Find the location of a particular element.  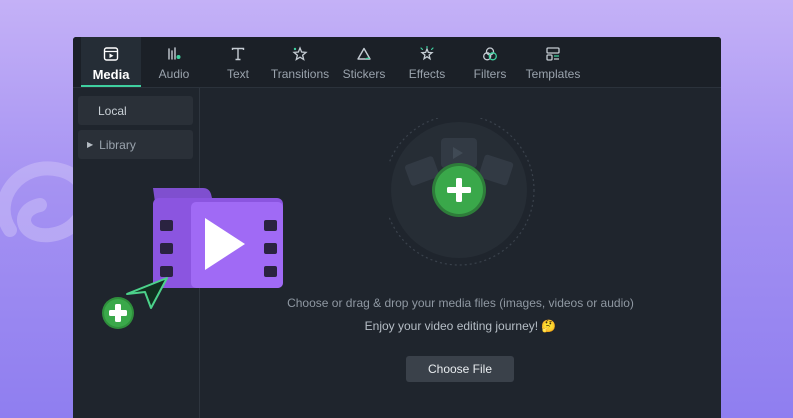

tab-templates-label: Templates is located at coordinates (553, 74).